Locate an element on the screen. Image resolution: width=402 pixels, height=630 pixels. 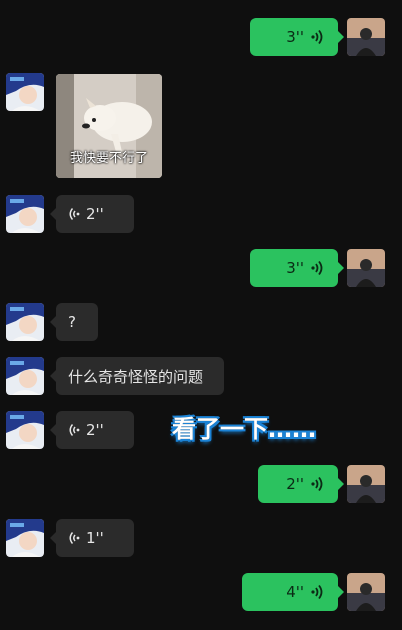
voice-message-sent: 4'' is located at coordinates (293, 592).